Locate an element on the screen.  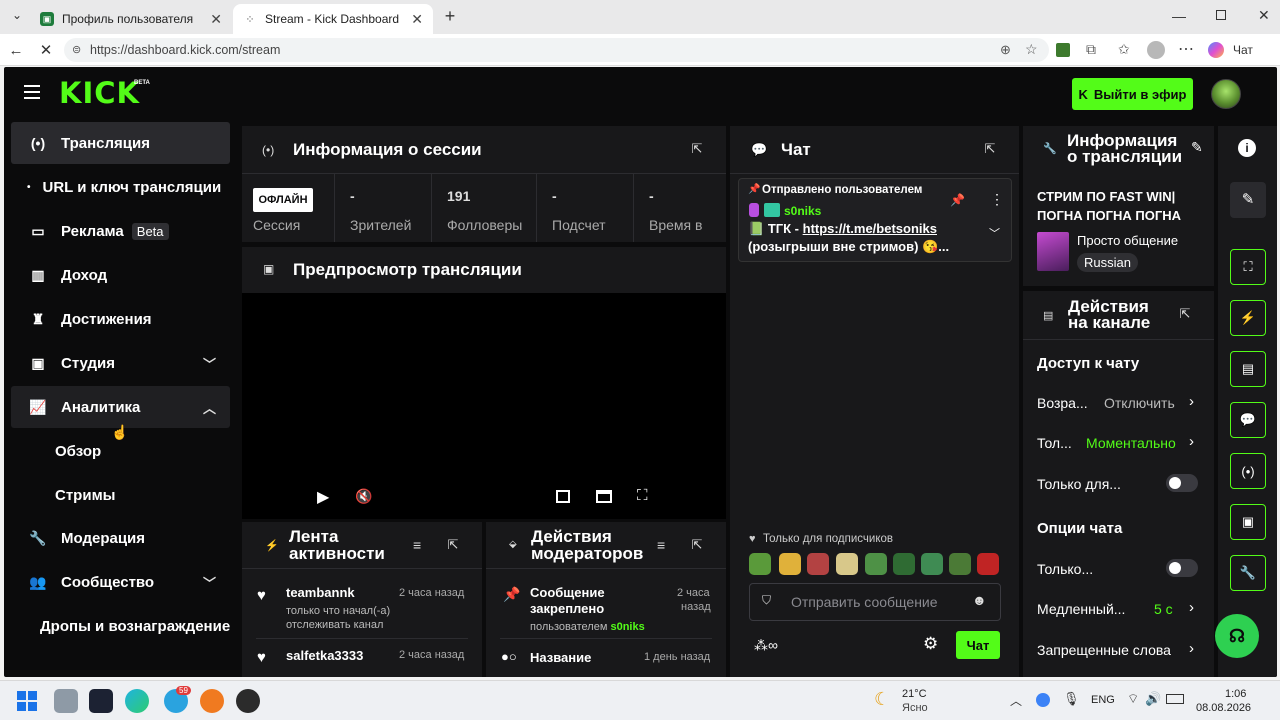
followers-only-value: Моментально is located at coordinates (1131, 443).